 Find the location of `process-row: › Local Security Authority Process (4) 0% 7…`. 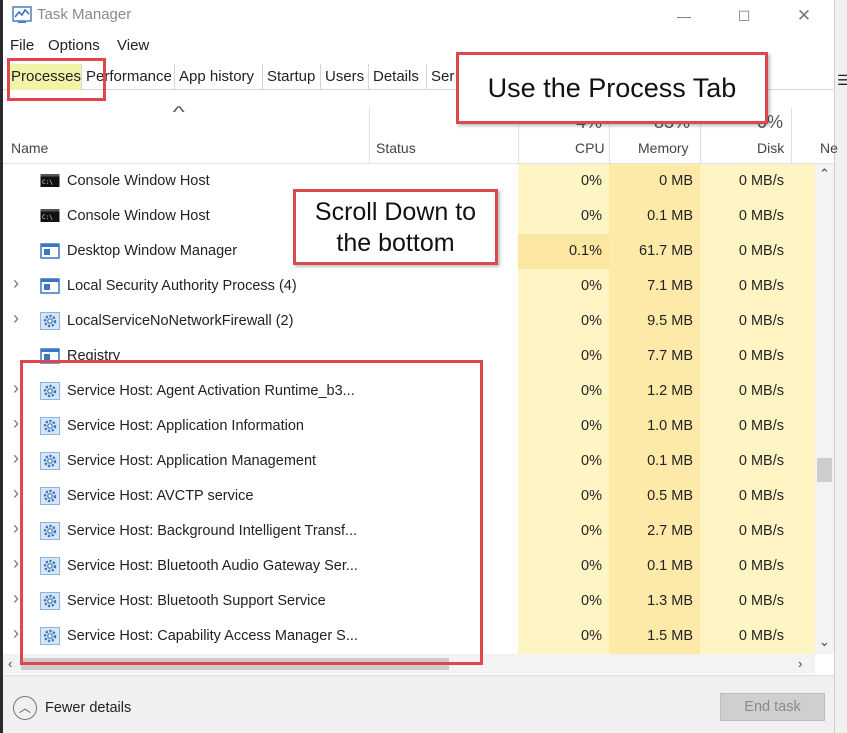

process-row: › Local Security Authority Process (4) 0% 7… is located at coordinates (409, 286).